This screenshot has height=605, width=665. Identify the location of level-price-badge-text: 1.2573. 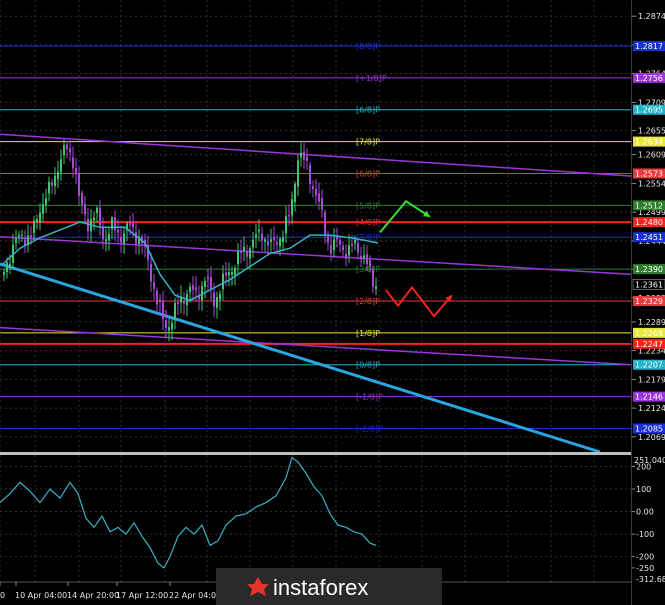
(649, 173).